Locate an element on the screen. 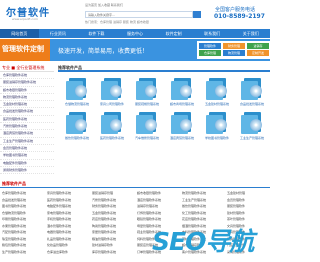  seo-nav-watermark: SEO导航 is located at coordinates (208, 239).